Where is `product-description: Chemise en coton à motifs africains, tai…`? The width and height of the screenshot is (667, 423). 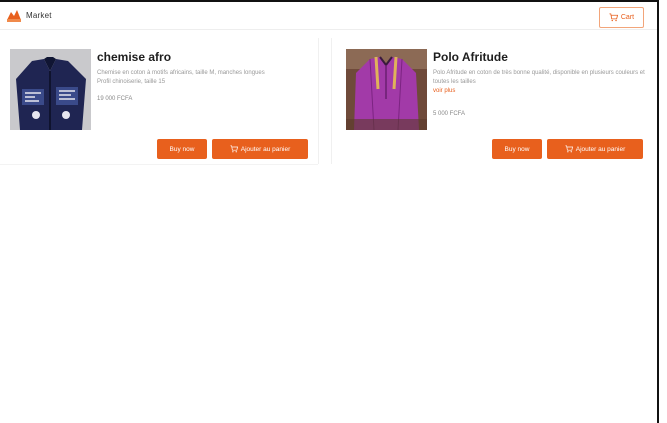 product-description: Chemise en coton à motifs africains, tai… is located at coordinates (203, 78).